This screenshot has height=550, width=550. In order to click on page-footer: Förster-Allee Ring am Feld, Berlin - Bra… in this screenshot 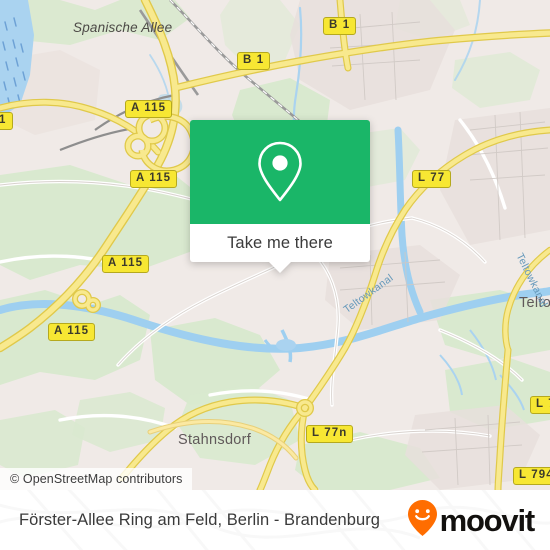, I will do `click(275, 520)`.